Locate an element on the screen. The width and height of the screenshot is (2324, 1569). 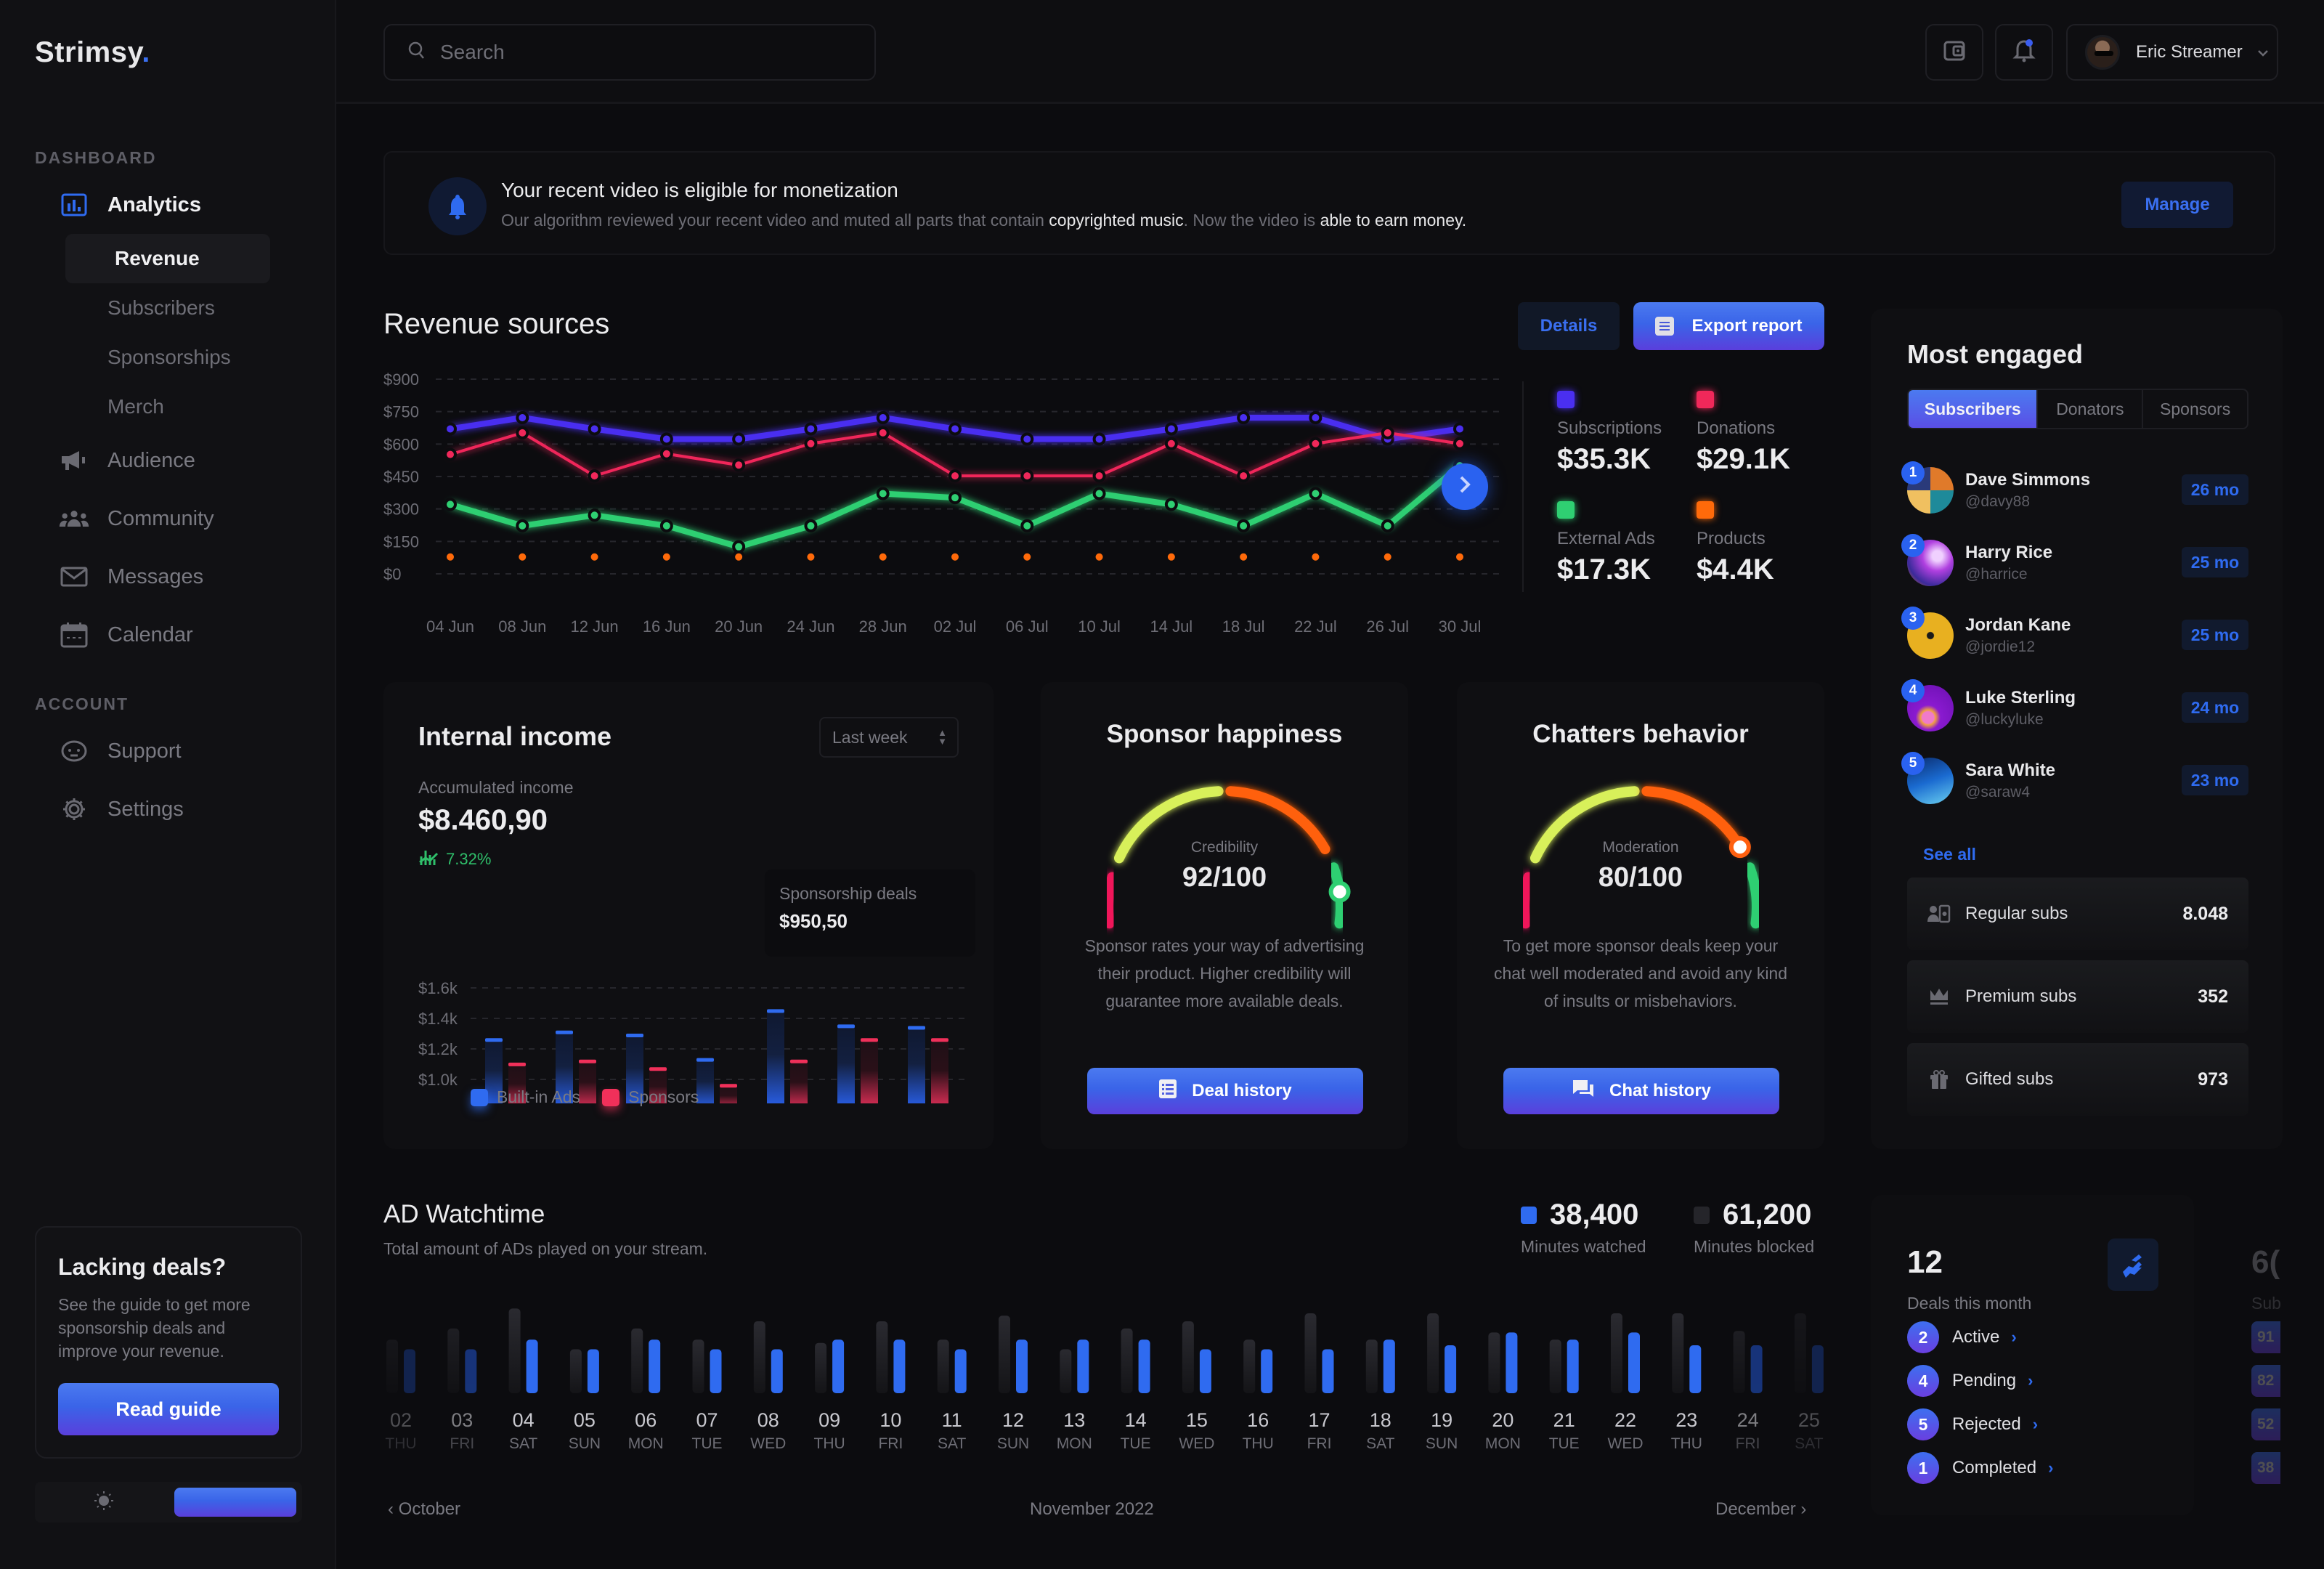
day-column: 02 THU is located at coordinates (401, 1395).